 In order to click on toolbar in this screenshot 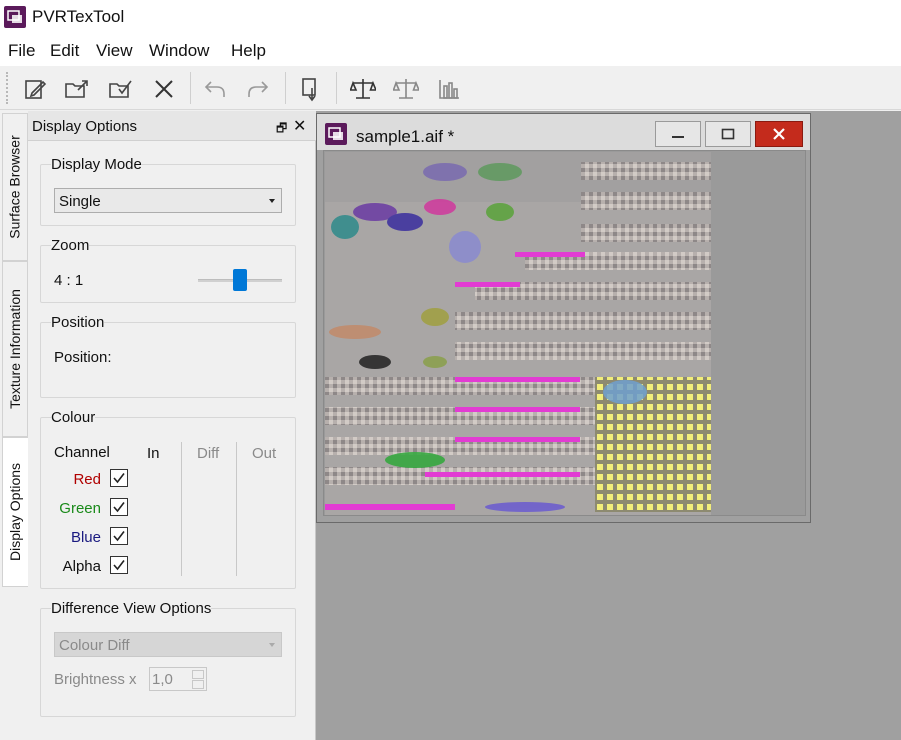, I will do `click(450, 88)`.